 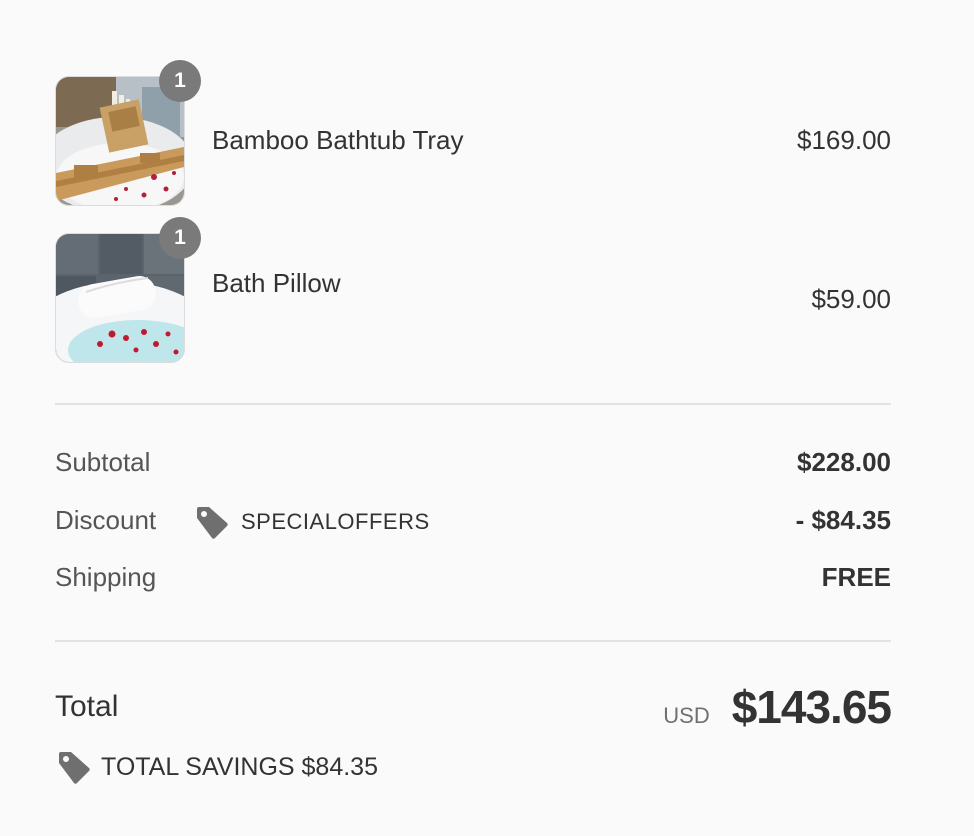 I want to click on total-amount-group: USD $143.65, so click(x=777, y=707).